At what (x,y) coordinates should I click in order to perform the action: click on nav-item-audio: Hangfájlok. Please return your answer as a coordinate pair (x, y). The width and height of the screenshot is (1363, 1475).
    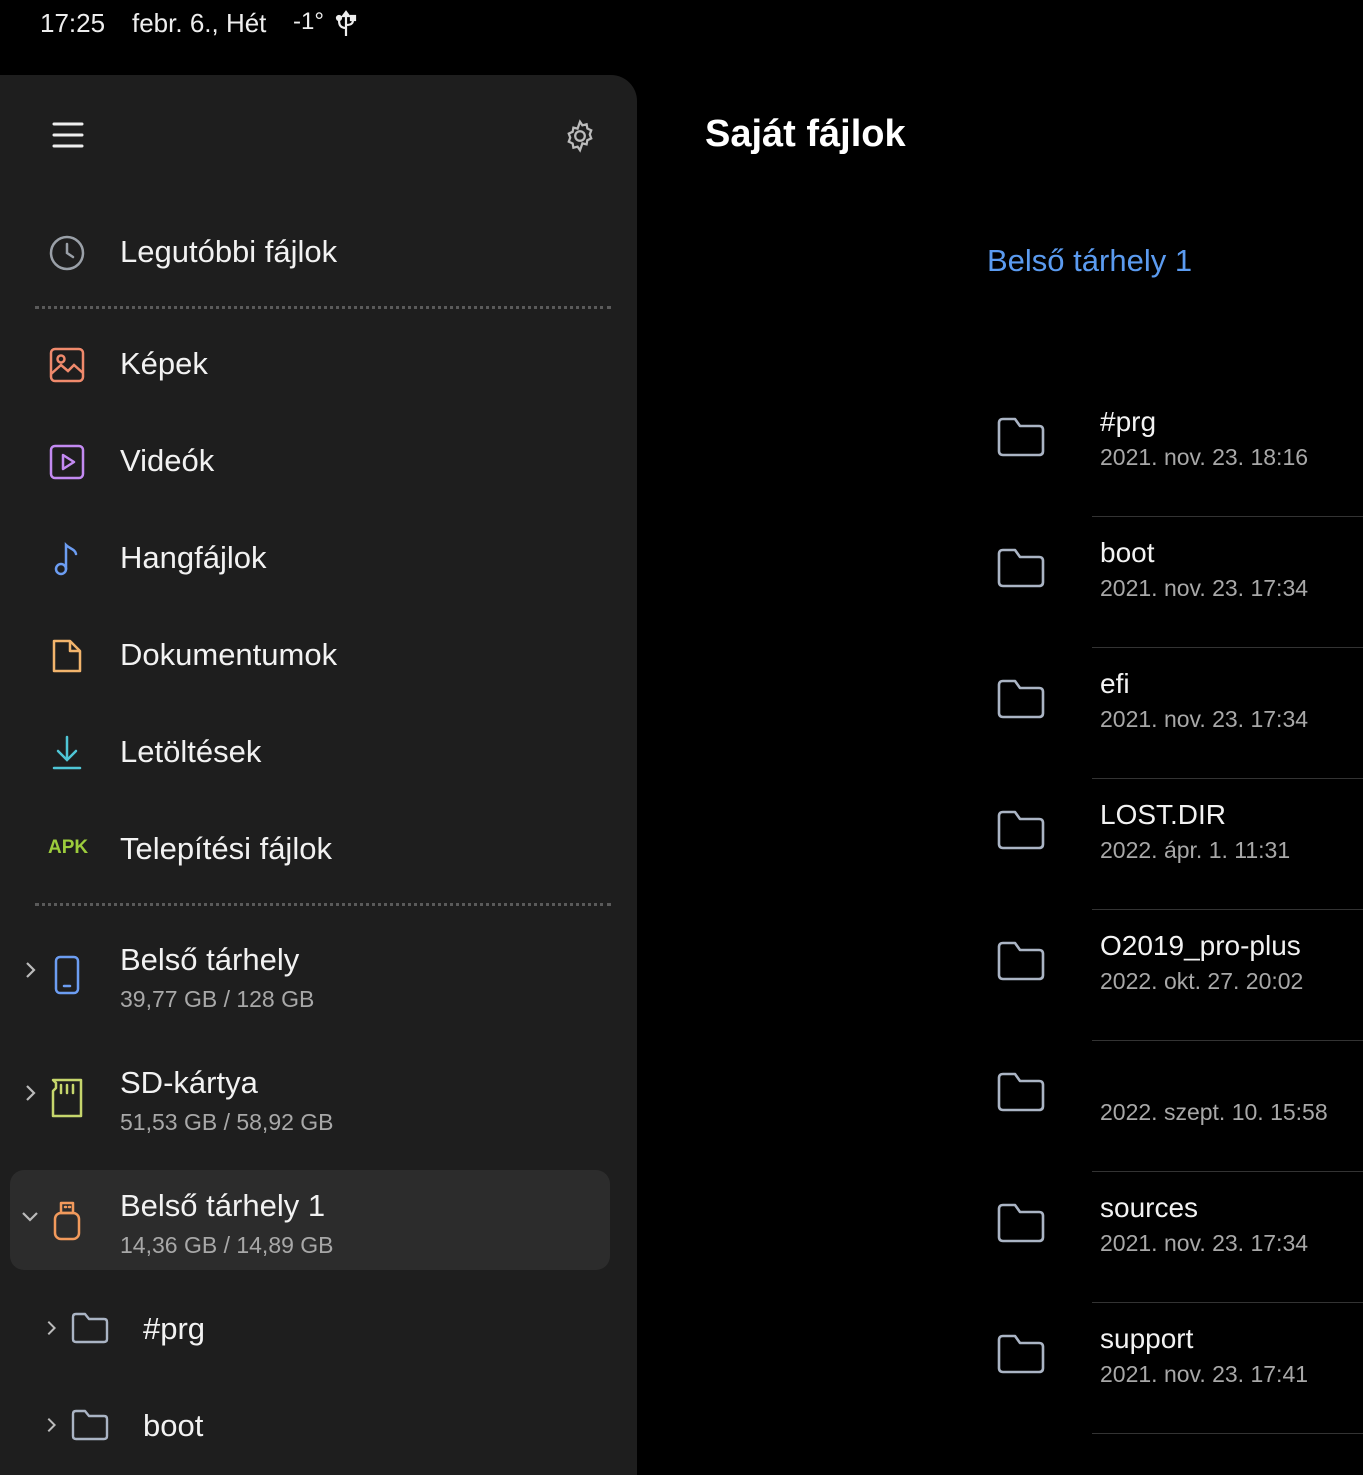
    Looking at the image, I should click on (318, 558).